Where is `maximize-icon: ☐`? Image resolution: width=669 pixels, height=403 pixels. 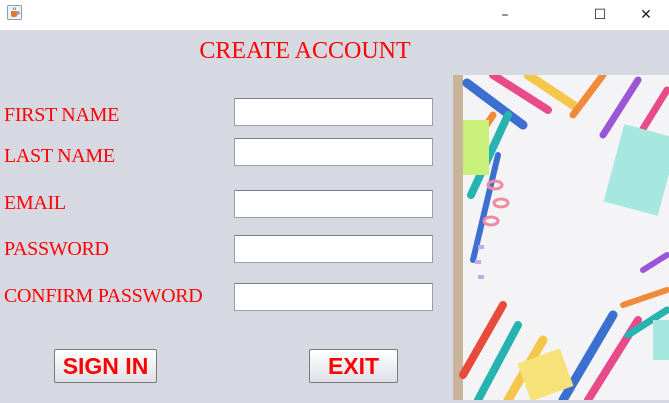
maximize-icon: ☐ is located at coordinates (600, 15).